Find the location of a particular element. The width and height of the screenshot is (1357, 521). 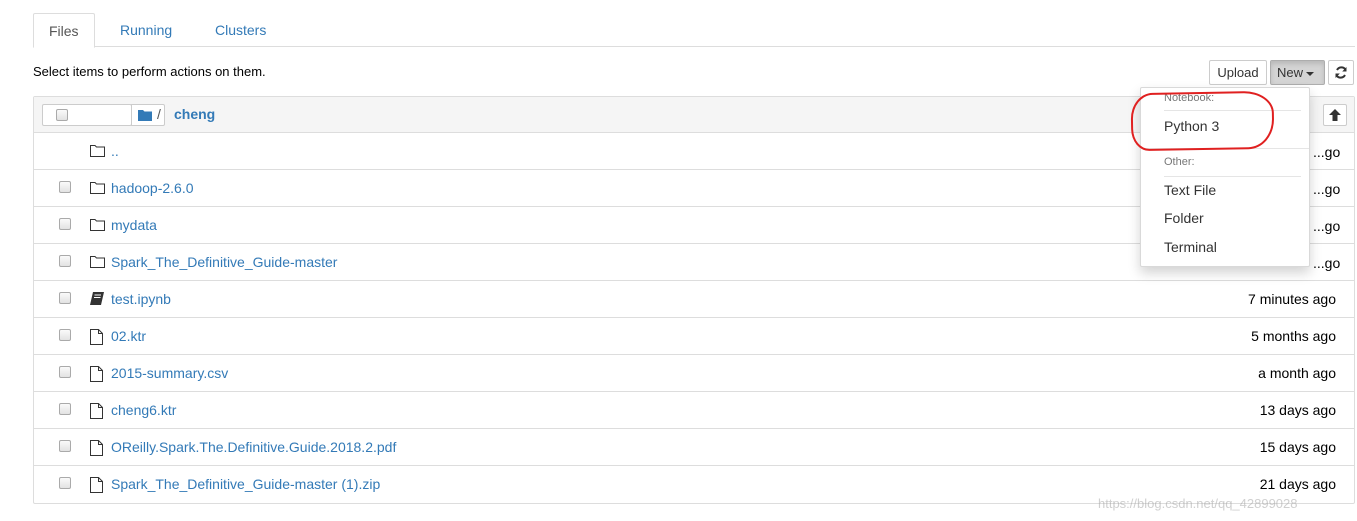

tab-files: Files is located at coordinates (64, 30).